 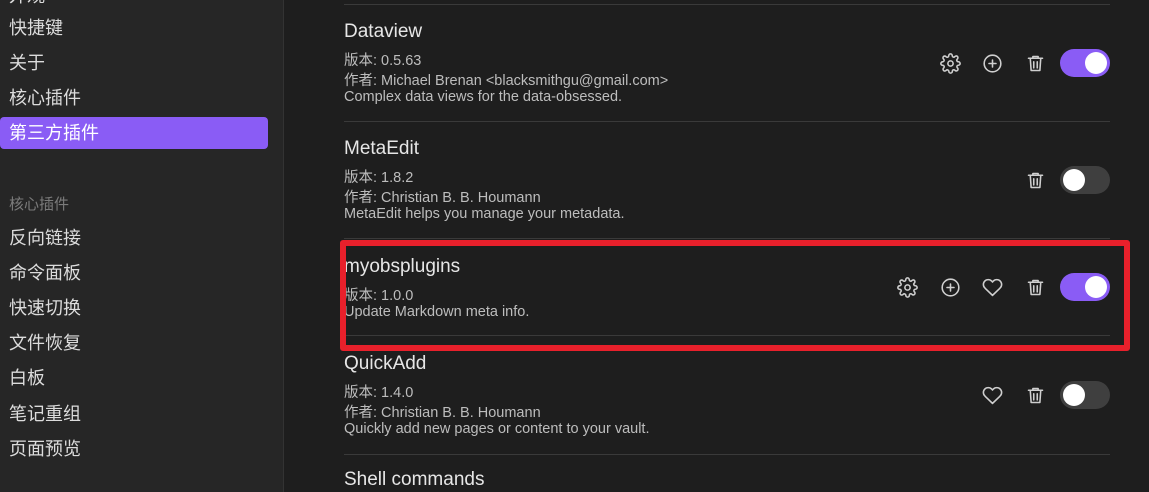 What do you see at coordinates (134, 98) in the screenshot?
I see `sidebar-item-core-plugins: 核心插件` at bounding box center [134, 98].